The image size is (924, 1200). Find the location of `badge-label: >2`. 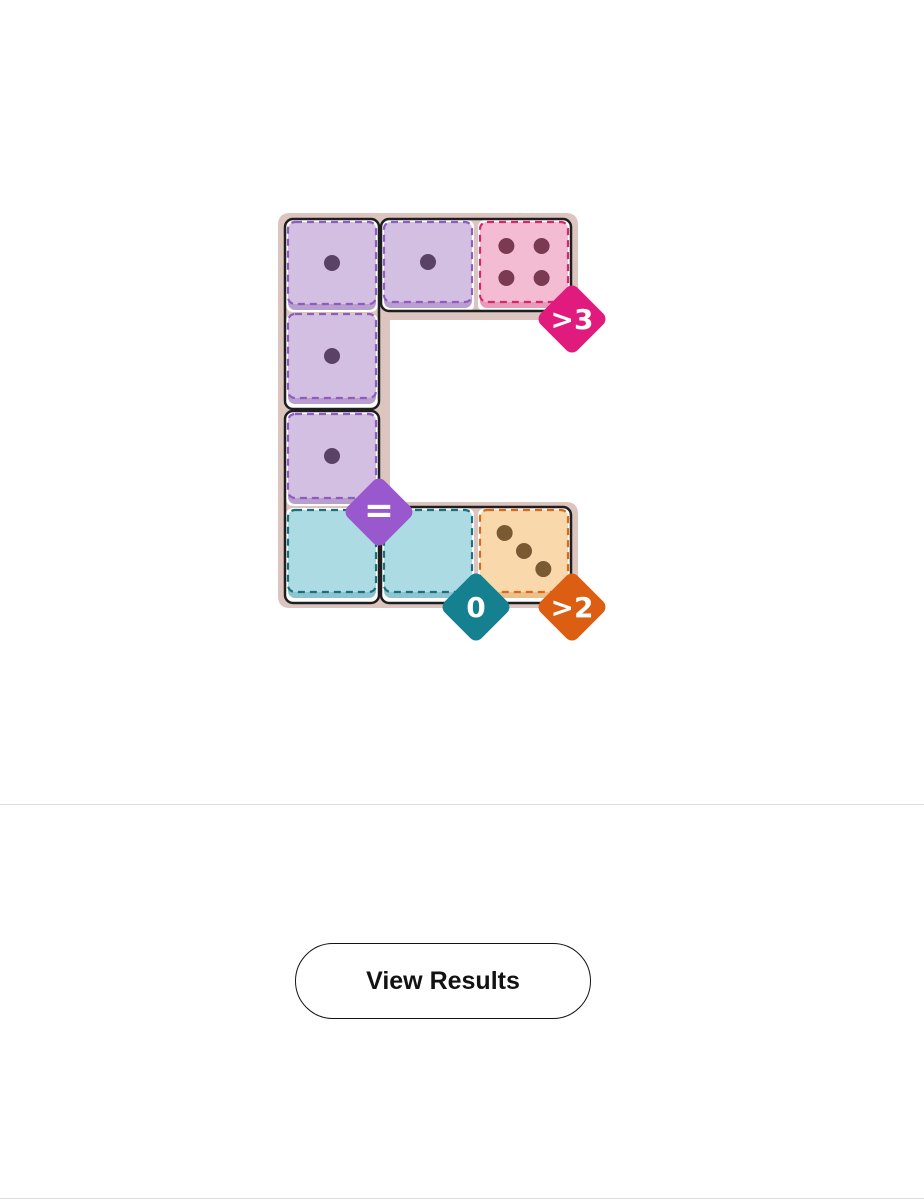

badge-label: >2 is located at coordinates (572, 607).